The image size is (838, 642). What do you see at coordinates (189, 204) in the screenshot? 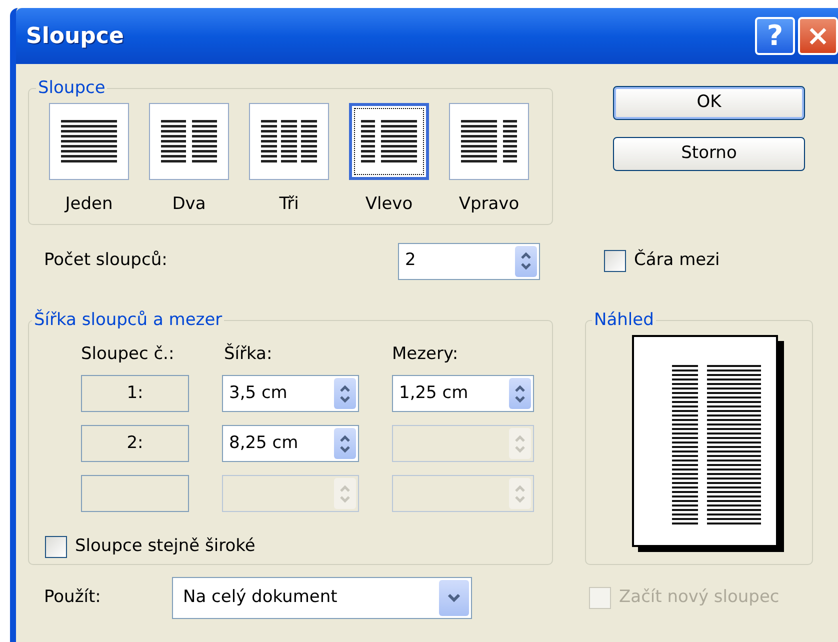
I see `preset-label: Dva` at bounding box center [189, 204].